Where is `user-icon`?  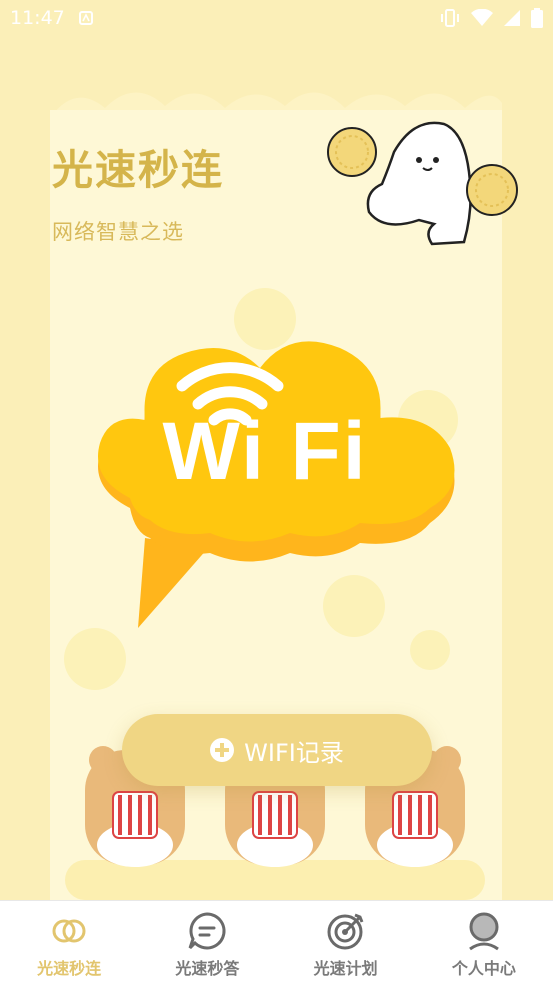
user-icon is located at coordinates (484, 931).